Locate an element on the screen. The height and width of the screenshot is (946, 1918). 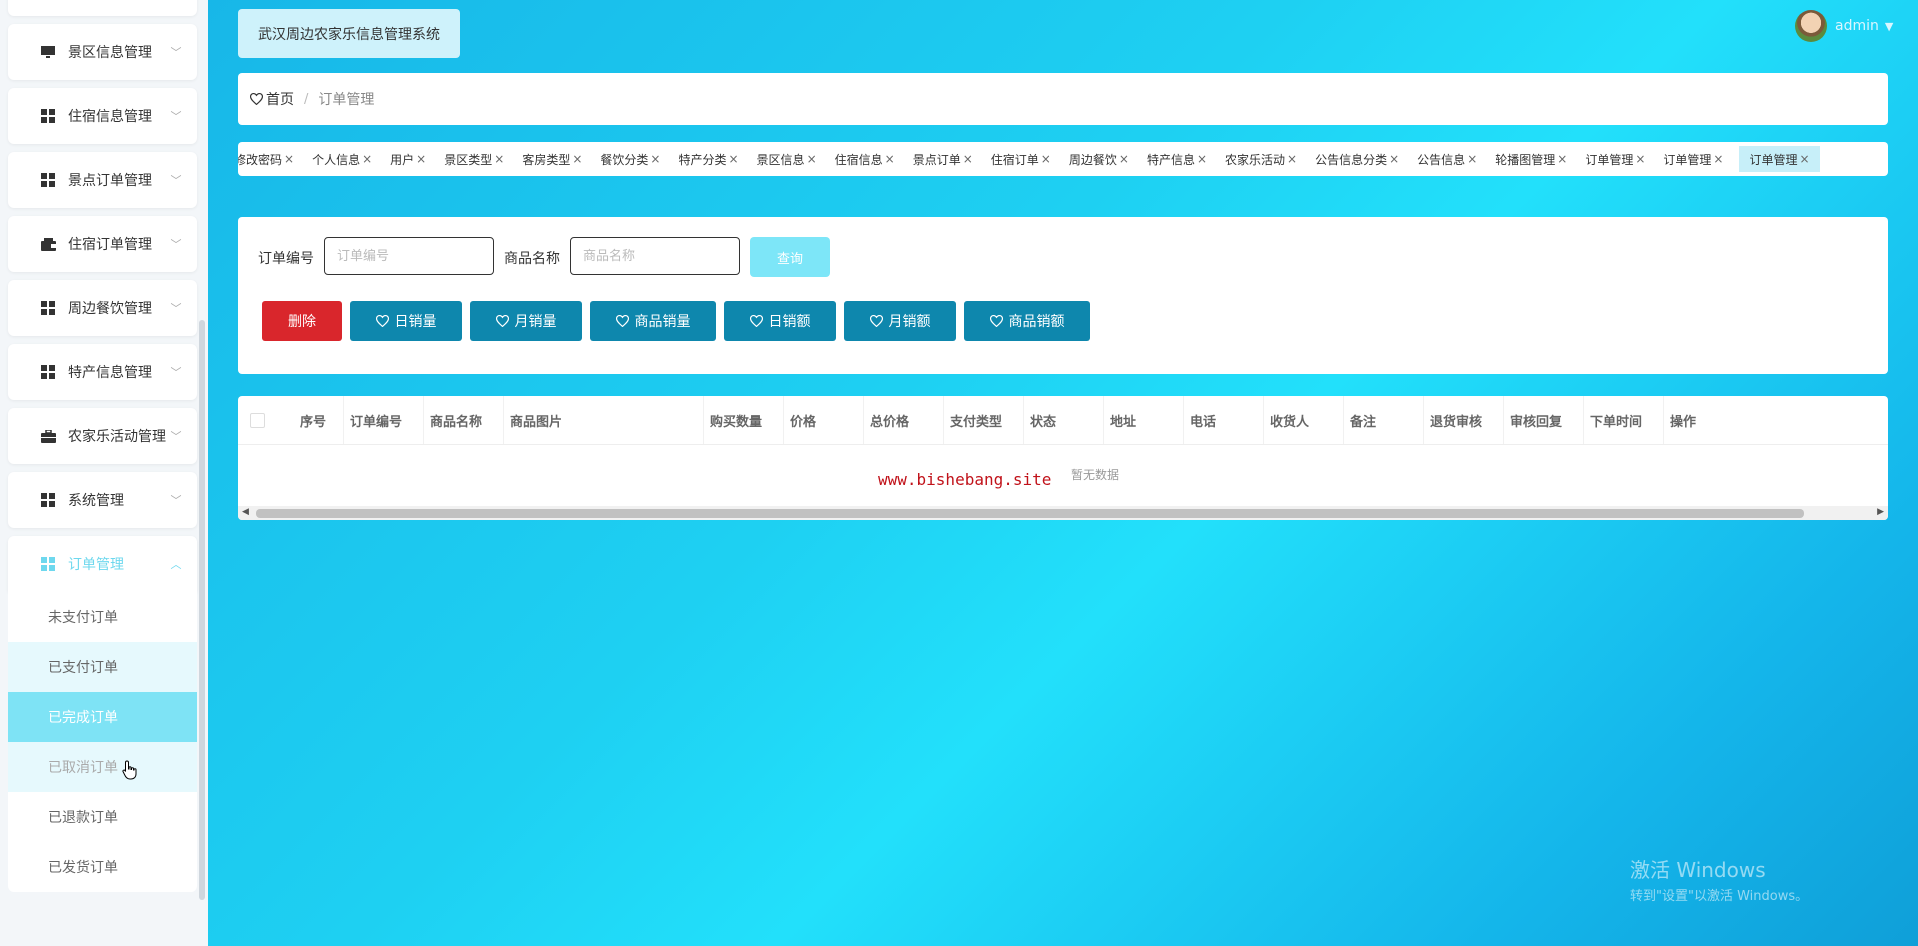
daily-sales-button: 日销量 is located at coordinates (406, 321).